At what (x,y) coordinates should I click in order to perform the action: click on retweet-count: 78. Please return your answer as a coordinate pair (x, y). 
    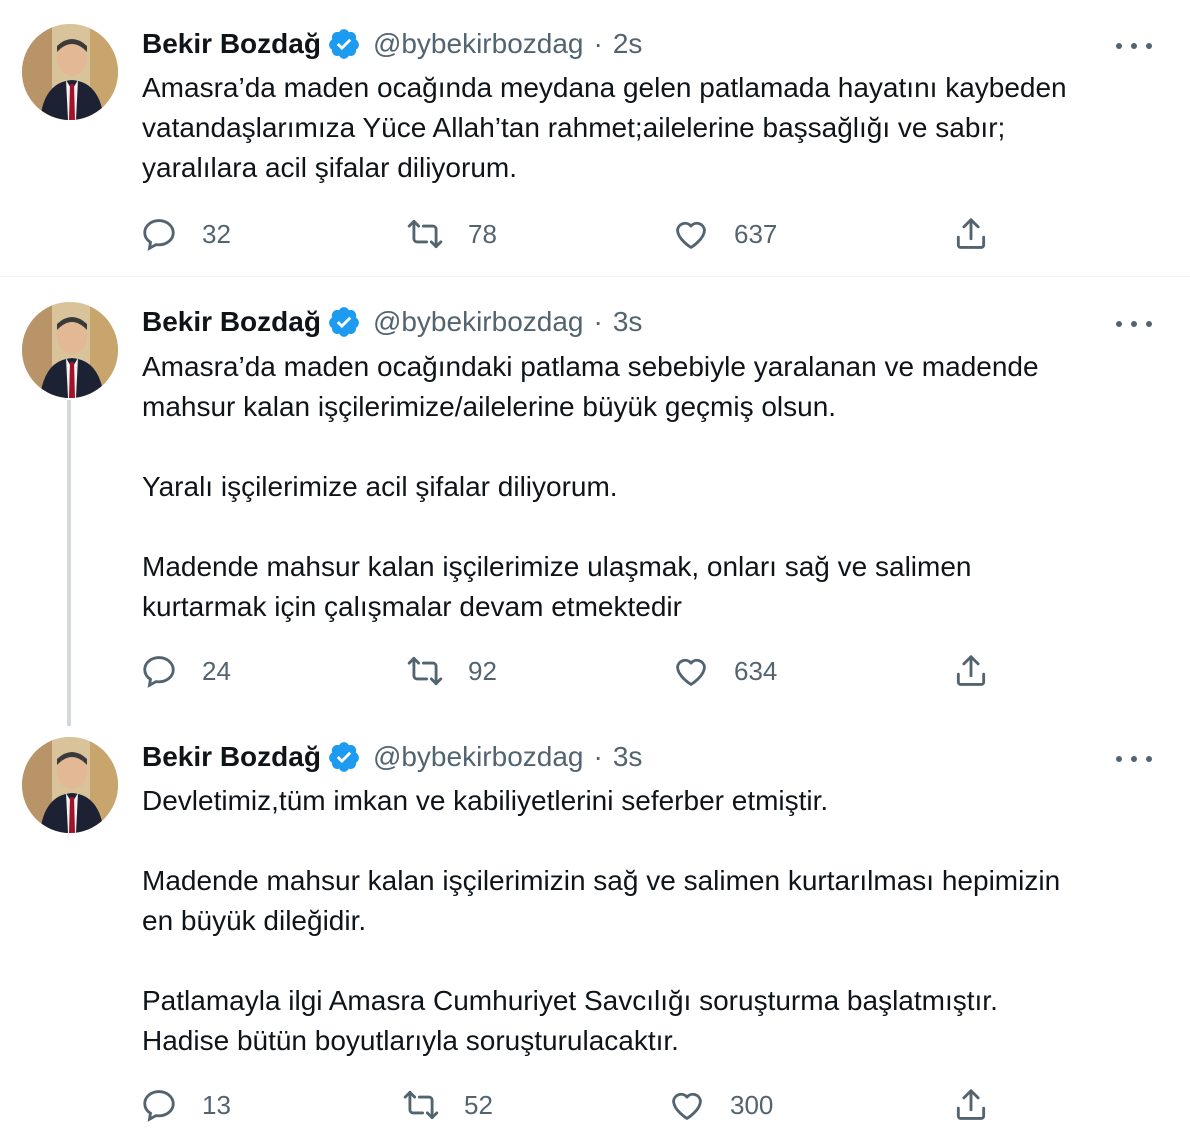
    Looking at the image, I should click on (482, 233).